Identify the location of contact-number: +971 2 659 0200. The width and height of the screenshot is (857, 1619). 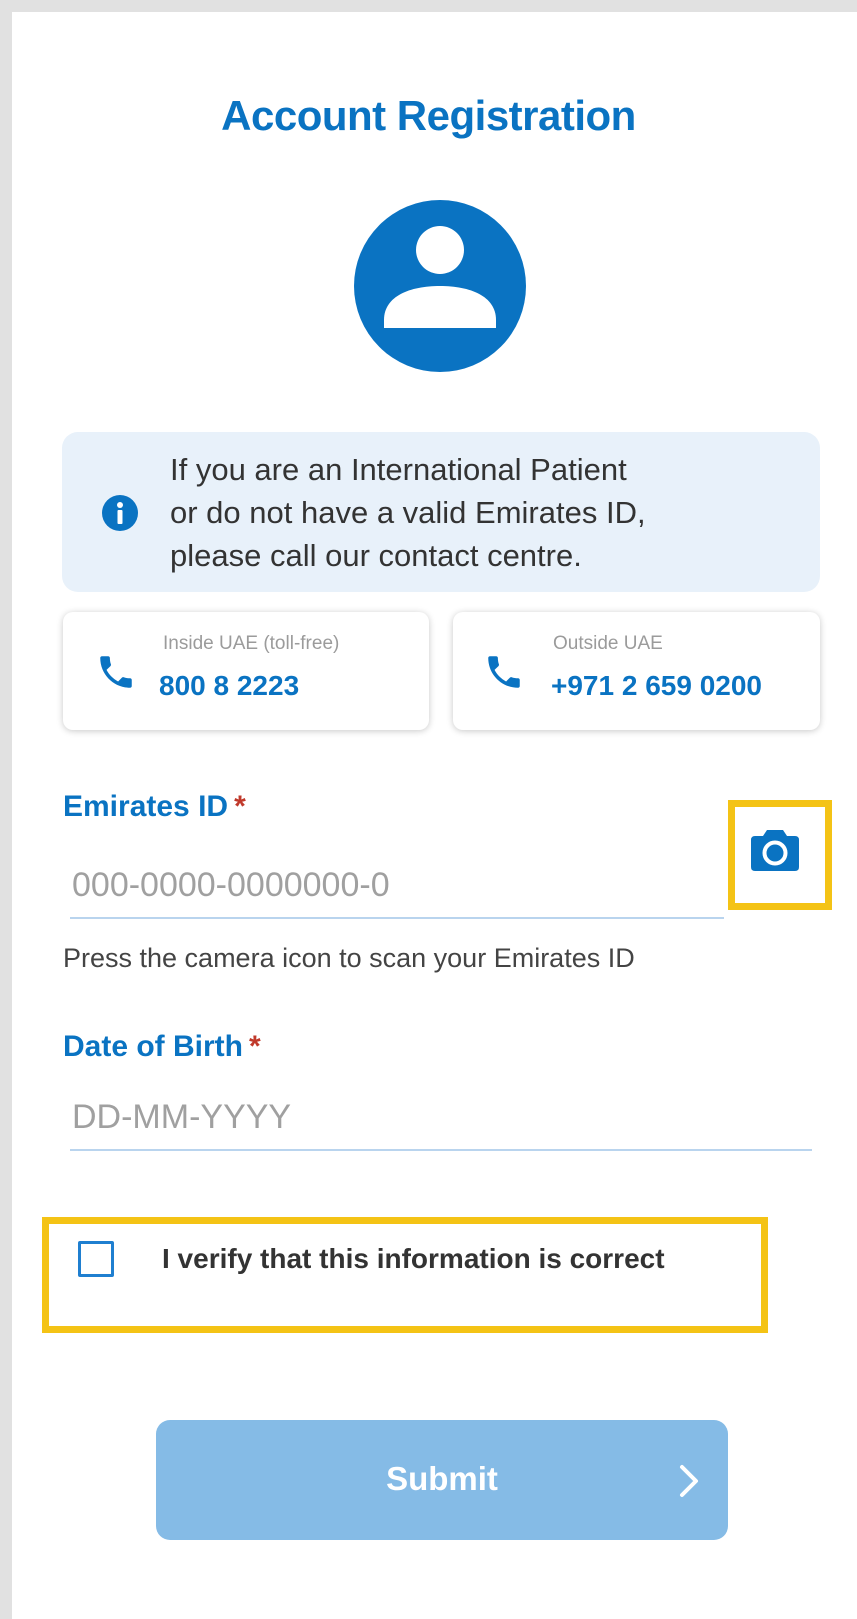
(656, 686).